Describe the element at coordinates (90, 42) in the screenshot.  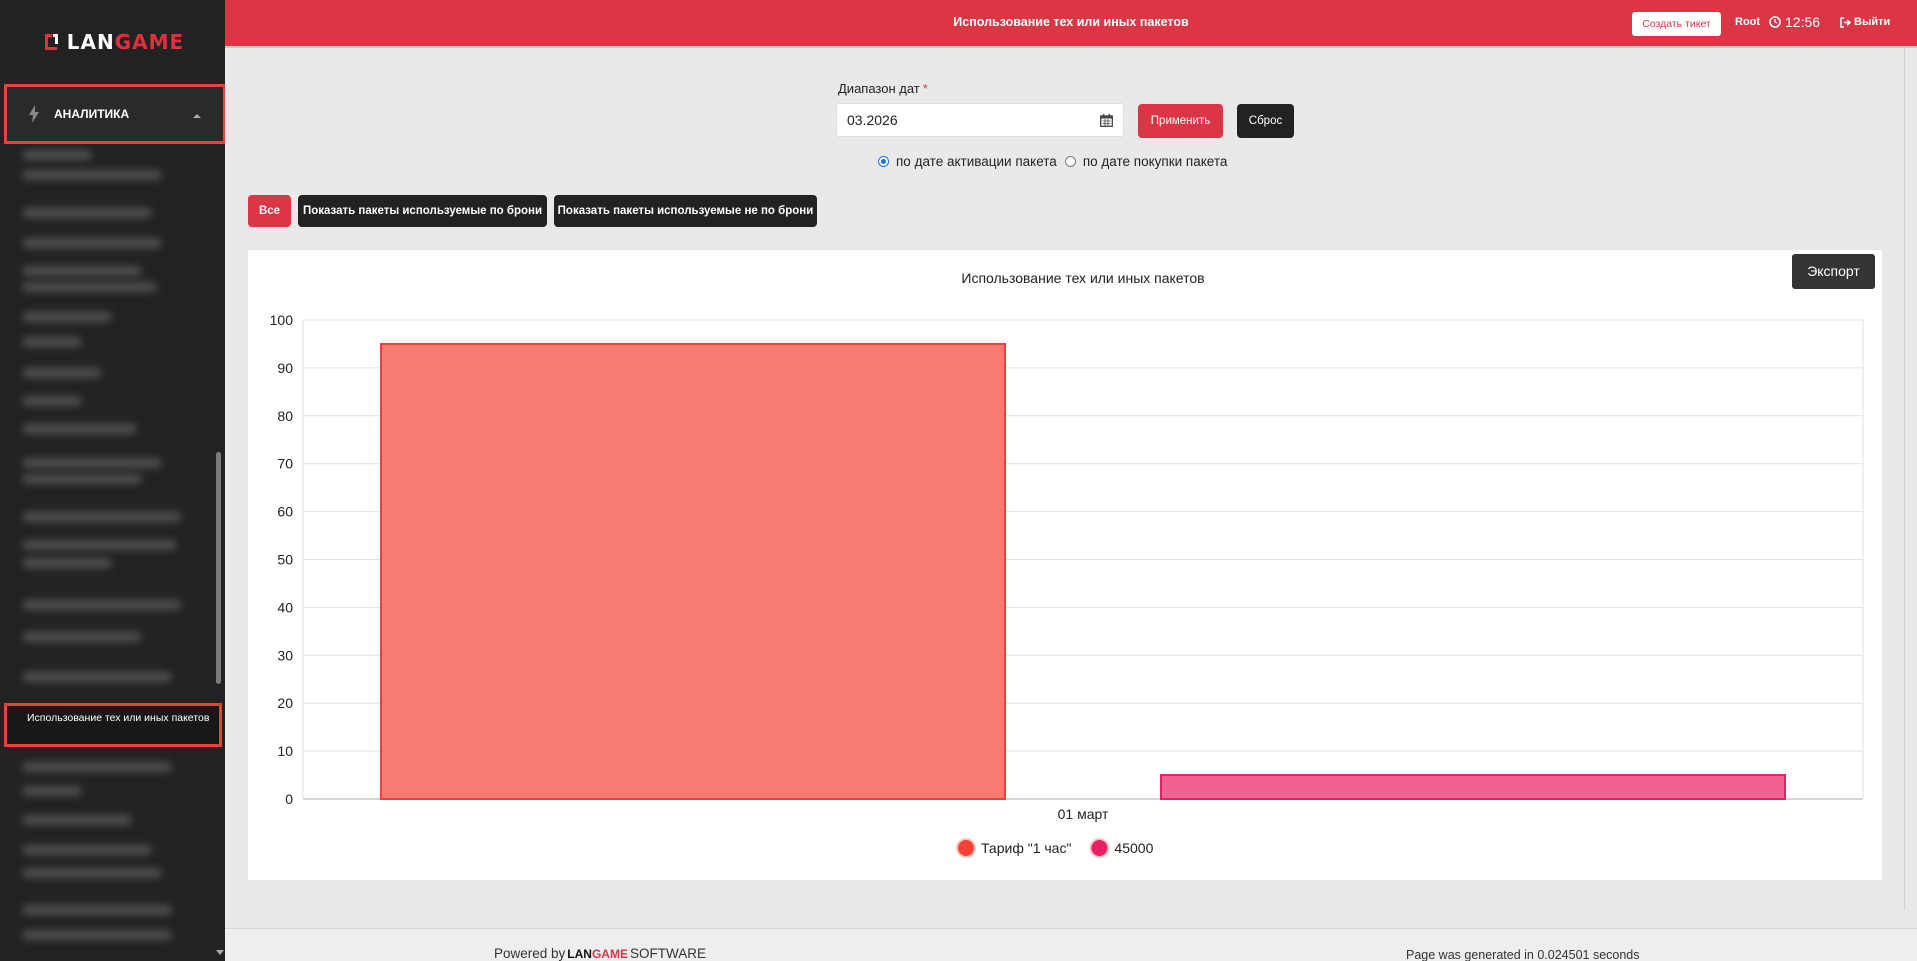
I see `logo-text-left: LAN` at that location.